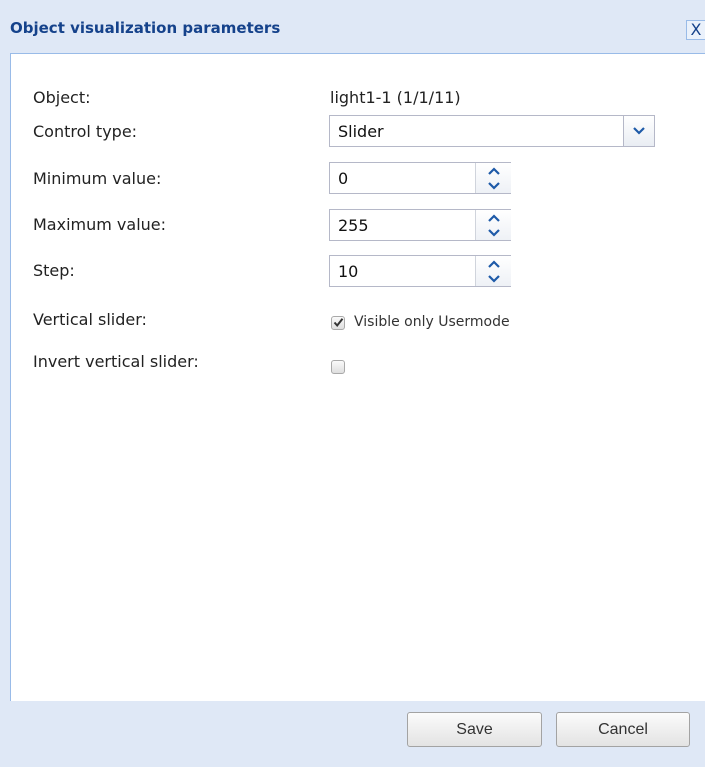  I want to click on cancel-button: Cancel, so click(623, 729).